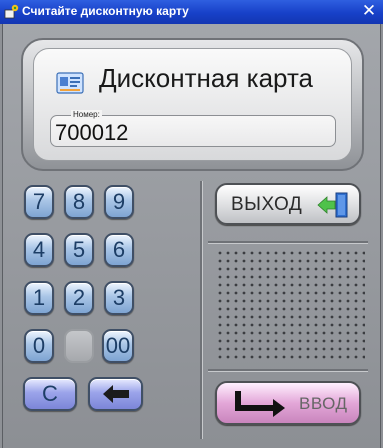  I want to click on divider-top, so click(288, 242).